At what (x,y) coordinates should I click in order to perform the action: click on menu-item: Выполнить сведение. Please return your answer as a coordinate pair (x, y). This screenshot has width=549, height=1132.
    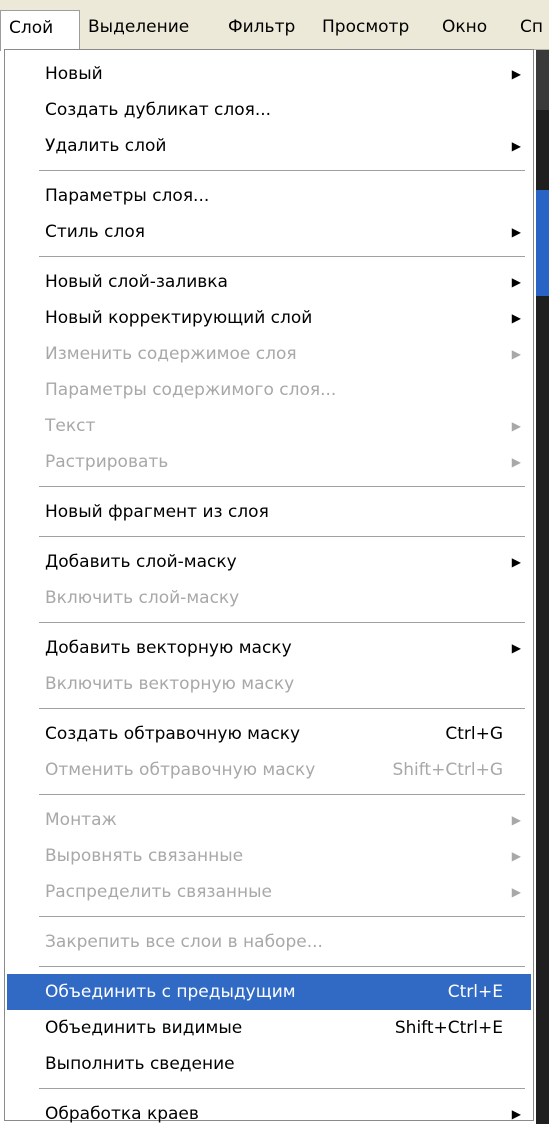
    Looking at the image, I should click on (269, 1064).